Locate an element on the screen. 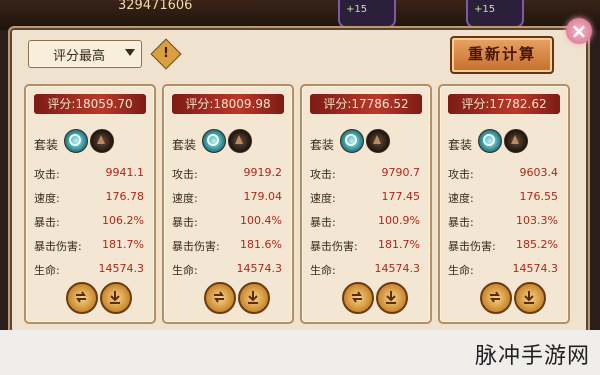 This screenshot has height=375, width=600. stat-row-crit: 暴击: 100.9% is located at coordinates (366, 223).